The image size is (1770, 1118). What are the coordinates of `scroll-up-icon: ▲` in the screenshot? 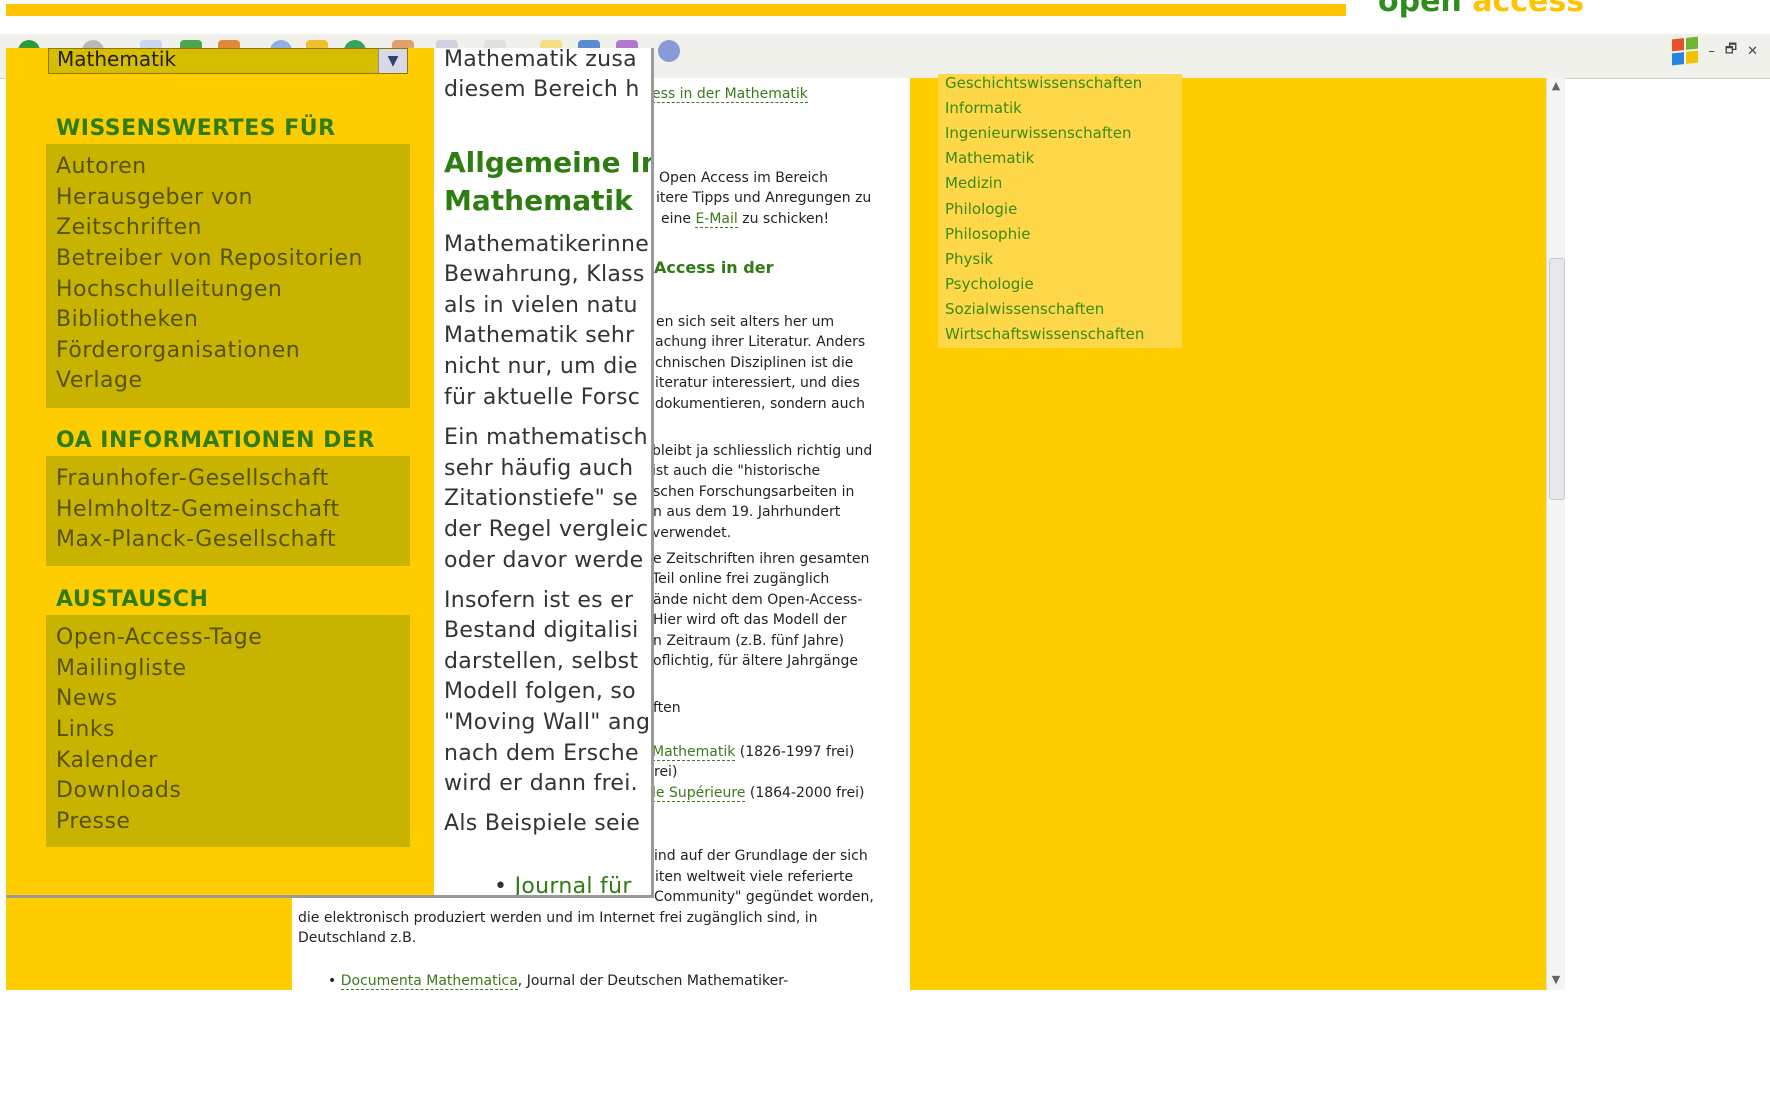 It's located at (1556, 86).